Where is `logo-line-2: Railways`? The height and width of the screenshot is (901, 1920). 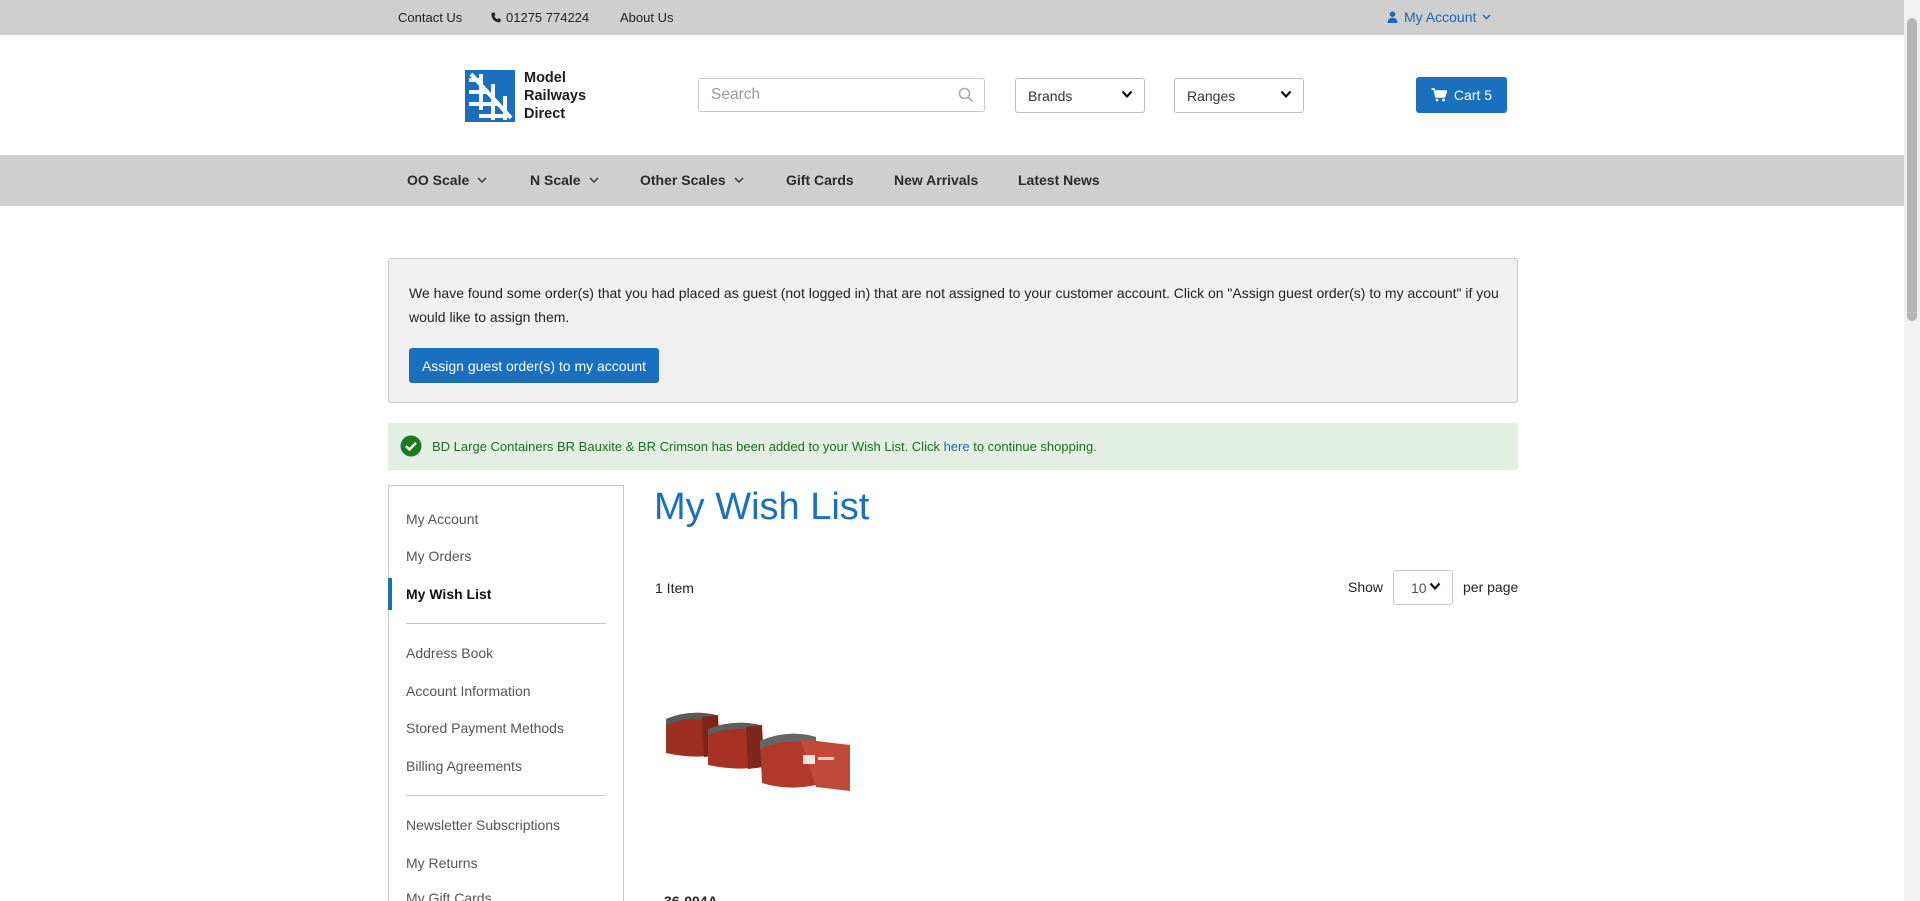 logo-line-2: Railways is located at coordinates (555, 96).